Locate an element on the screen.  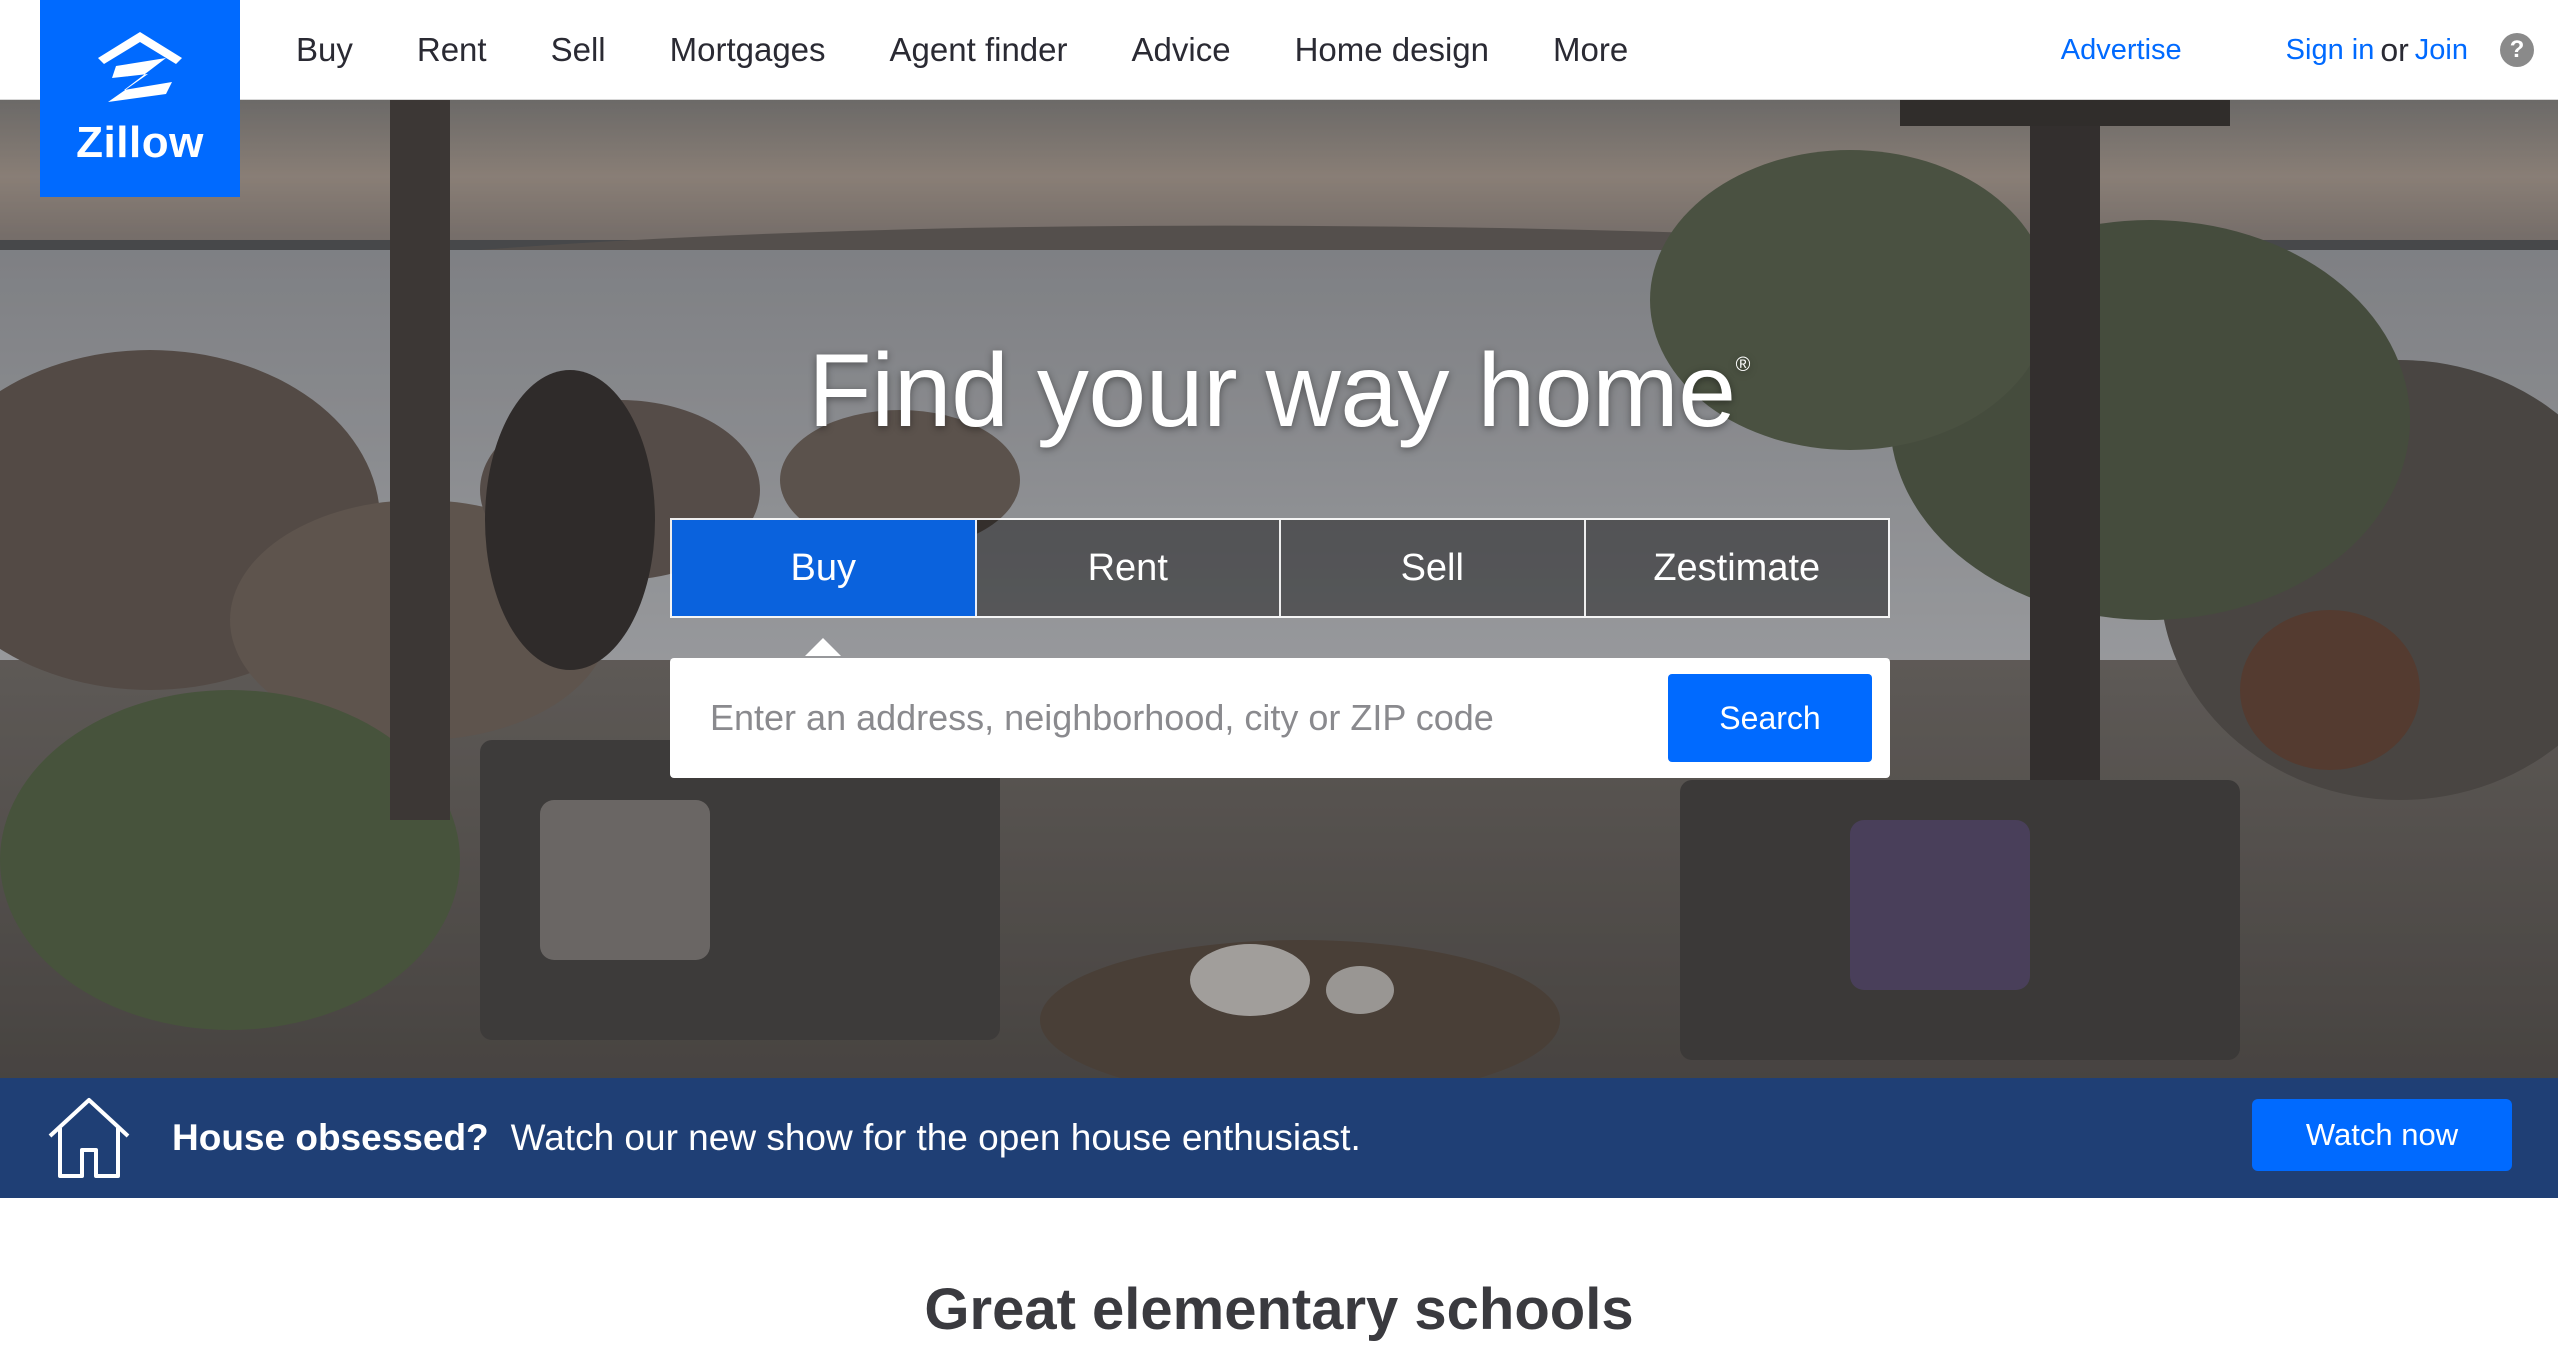
tab-zestimate: Zestimate is located at coordinates (1736, 568).